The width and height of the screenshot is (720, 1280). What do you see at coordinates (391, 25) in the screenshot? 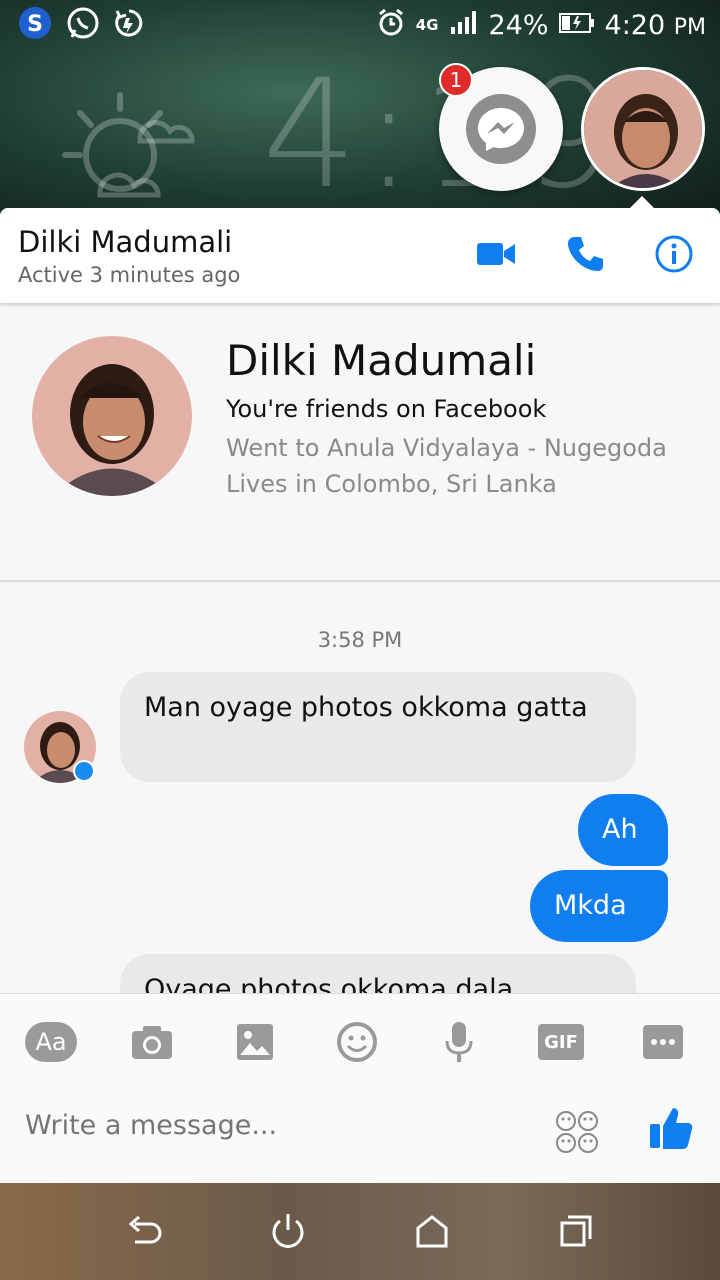
I see `alarm-icon` at bounding box center [391, 25].